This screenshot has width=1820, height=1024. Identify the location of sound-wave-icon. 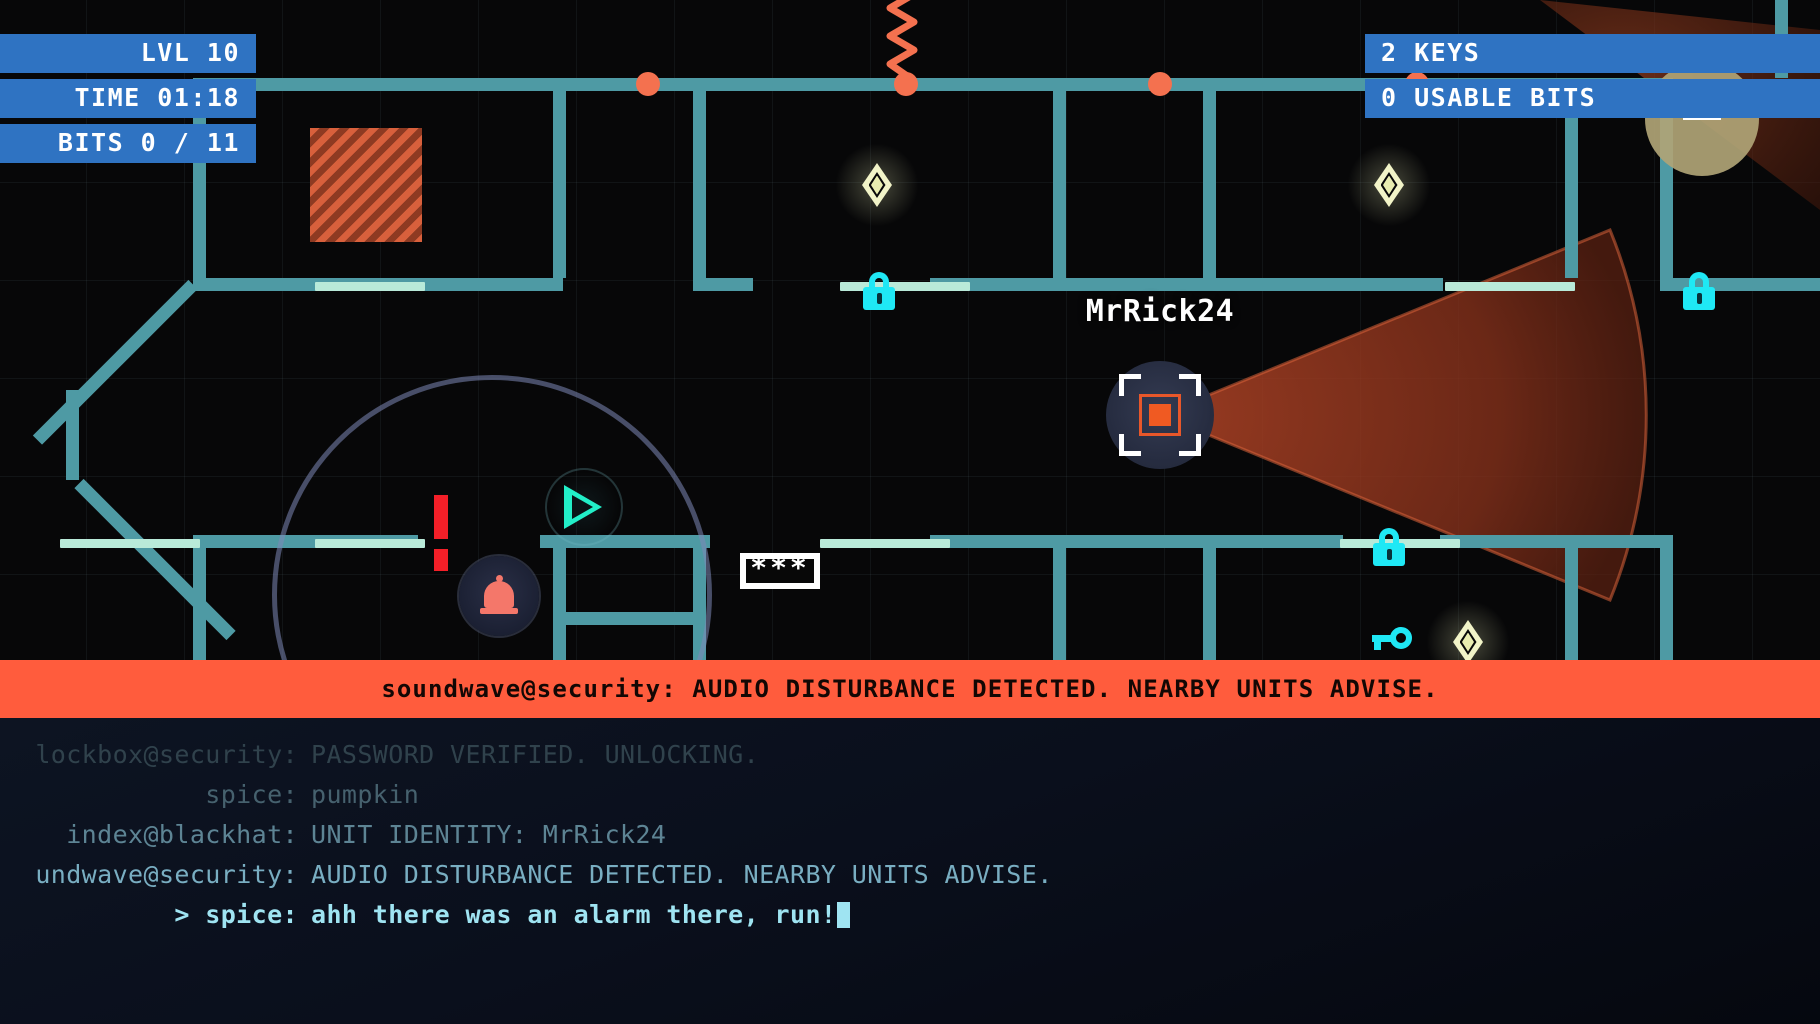
(902, 40).